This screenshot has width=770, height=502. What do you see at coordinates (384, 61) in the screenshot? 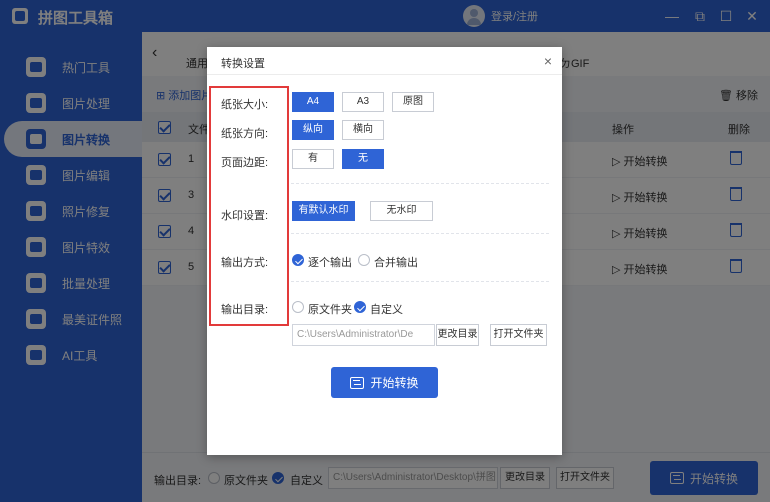
I see `dialog-header: 转换设置 ×` at bounding box center [384, 61].